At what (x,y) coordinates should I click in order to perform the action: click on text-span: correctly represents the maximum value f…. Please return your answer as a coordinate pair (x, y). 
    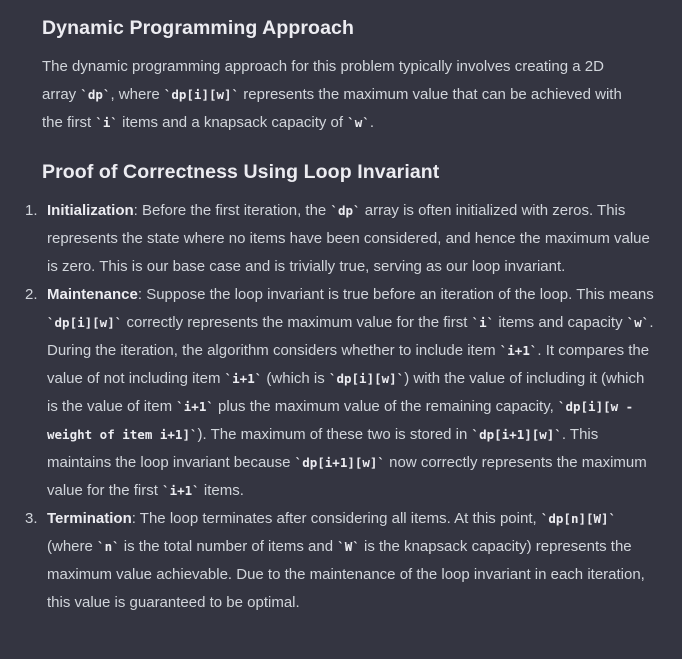
    Looking at the image, I should click on (297, 322).